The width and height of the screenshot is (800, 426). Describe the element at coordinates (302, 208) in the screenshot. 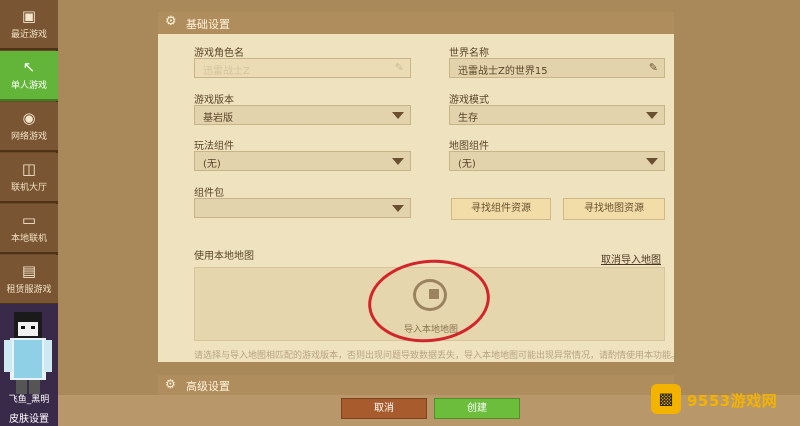

I see `component-pack-select` at that location.